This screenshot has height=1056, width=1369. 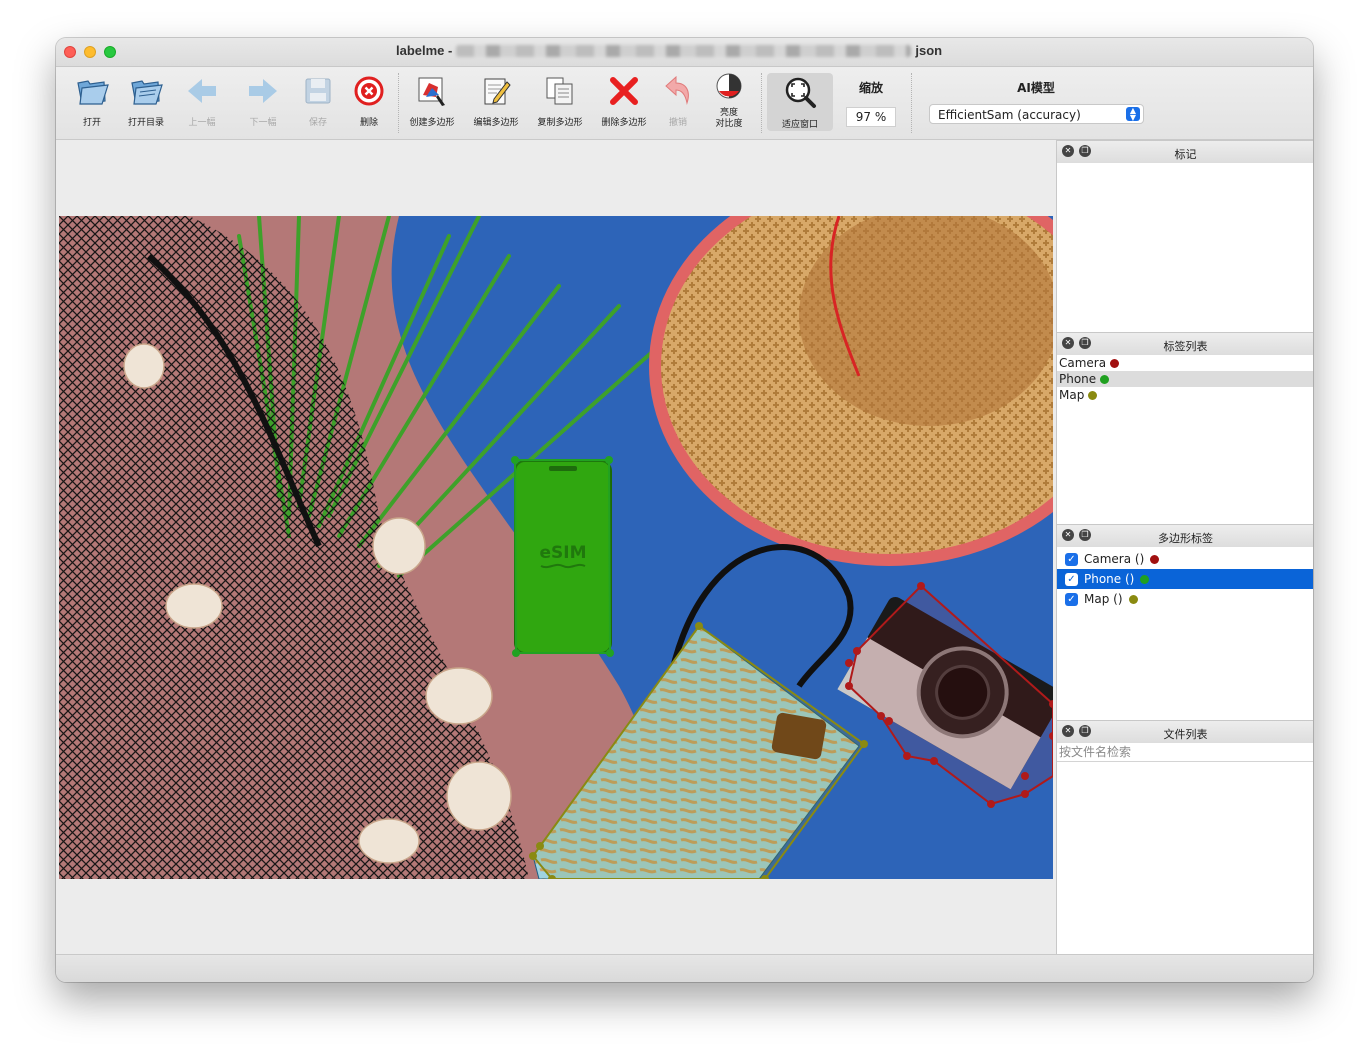 I want to click on open-dir-label: 打开目录, so click(x=145, y=123).